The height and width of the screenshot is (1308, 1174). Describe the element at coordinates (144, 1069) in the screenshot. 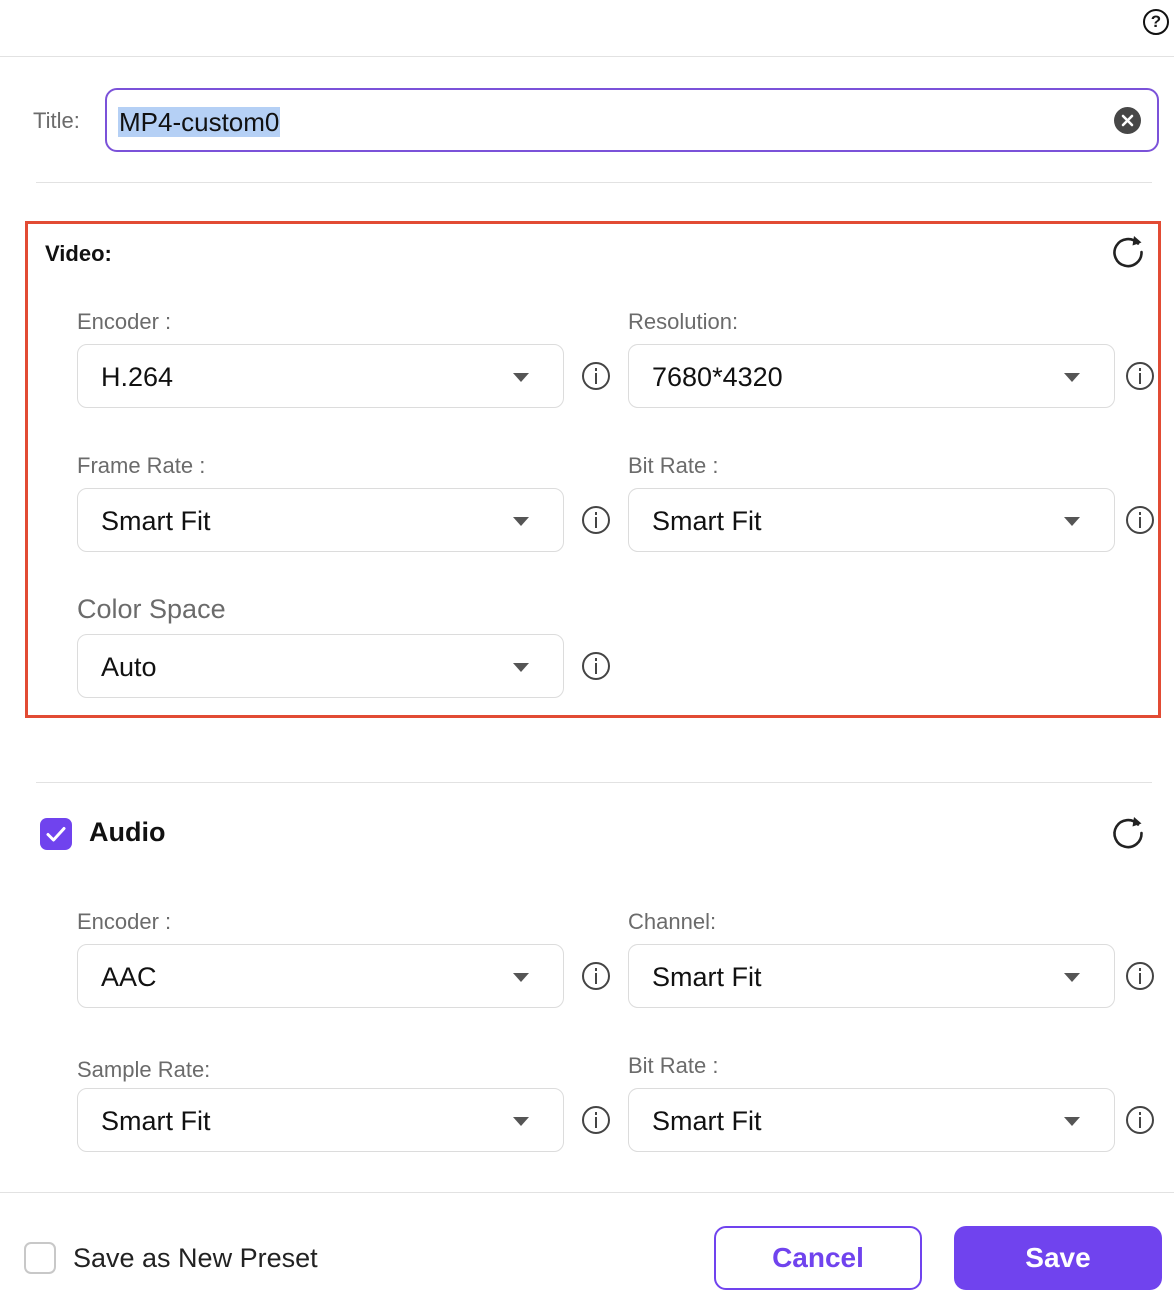

I see `sample-rate-label: Sample Rate:` at that location.